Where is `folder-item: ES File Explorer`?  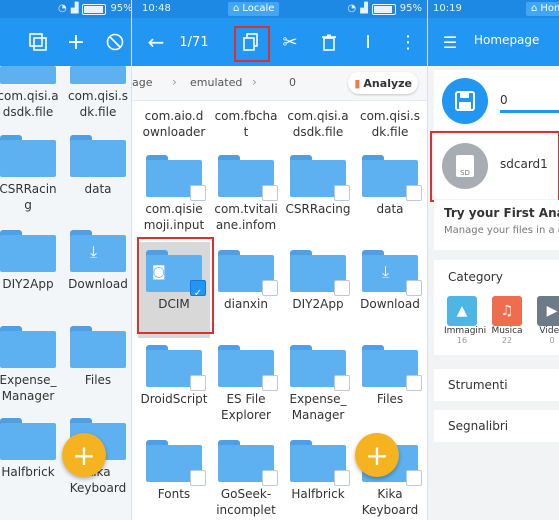
folder-item: ES File Explorer is located at coordinates (246, 384).